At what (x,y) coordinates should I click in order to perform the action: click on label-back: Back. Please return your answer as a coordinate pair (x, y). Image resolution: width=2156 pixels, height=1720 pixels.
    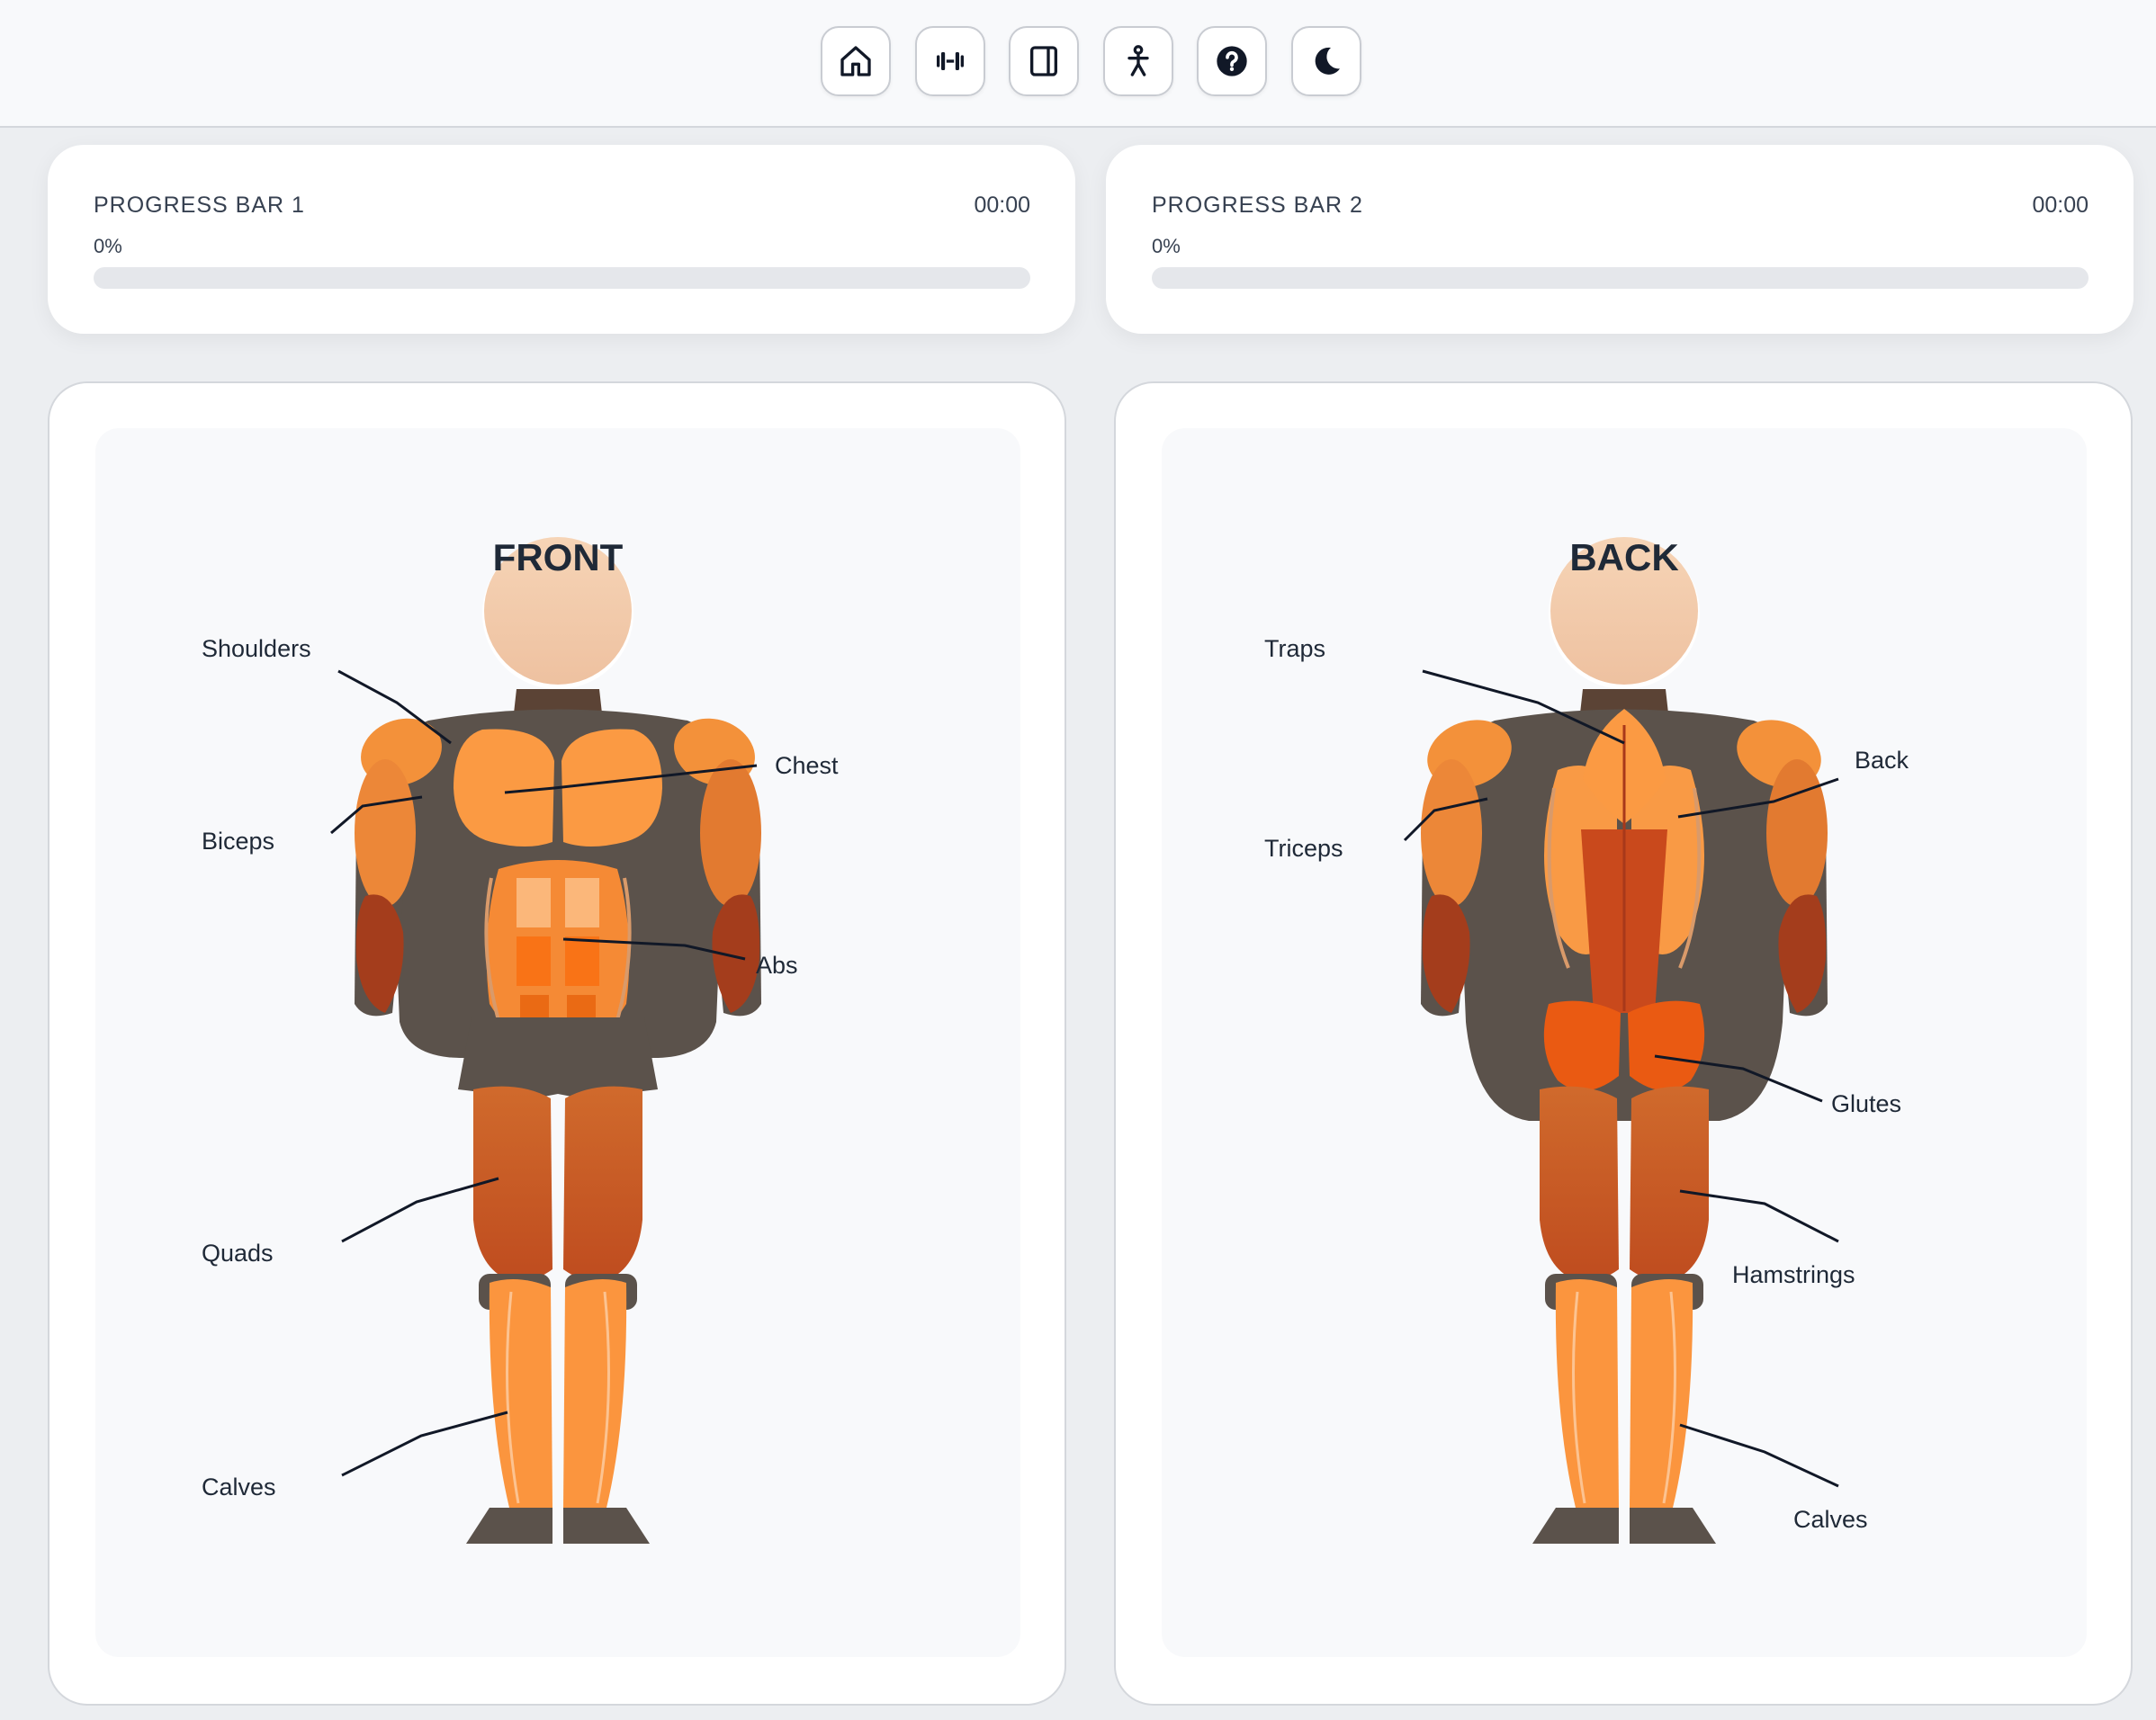
    Looking at the image, I should click on (1882, 761).